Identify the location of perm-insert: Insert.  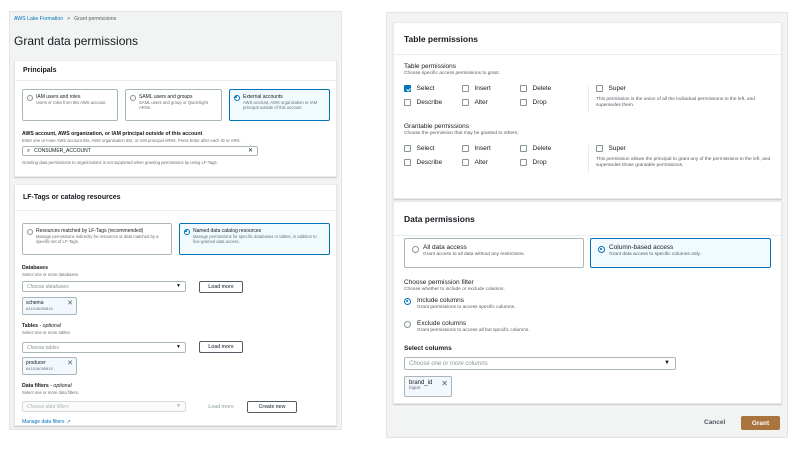
(476, 88).